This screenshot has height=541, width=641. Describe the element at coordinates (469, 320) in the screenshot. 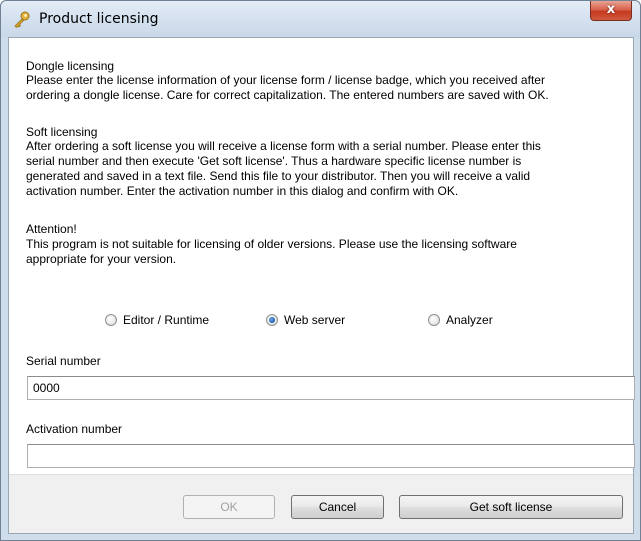

I see `radio-analyzer-label: Analyzer` at that location.